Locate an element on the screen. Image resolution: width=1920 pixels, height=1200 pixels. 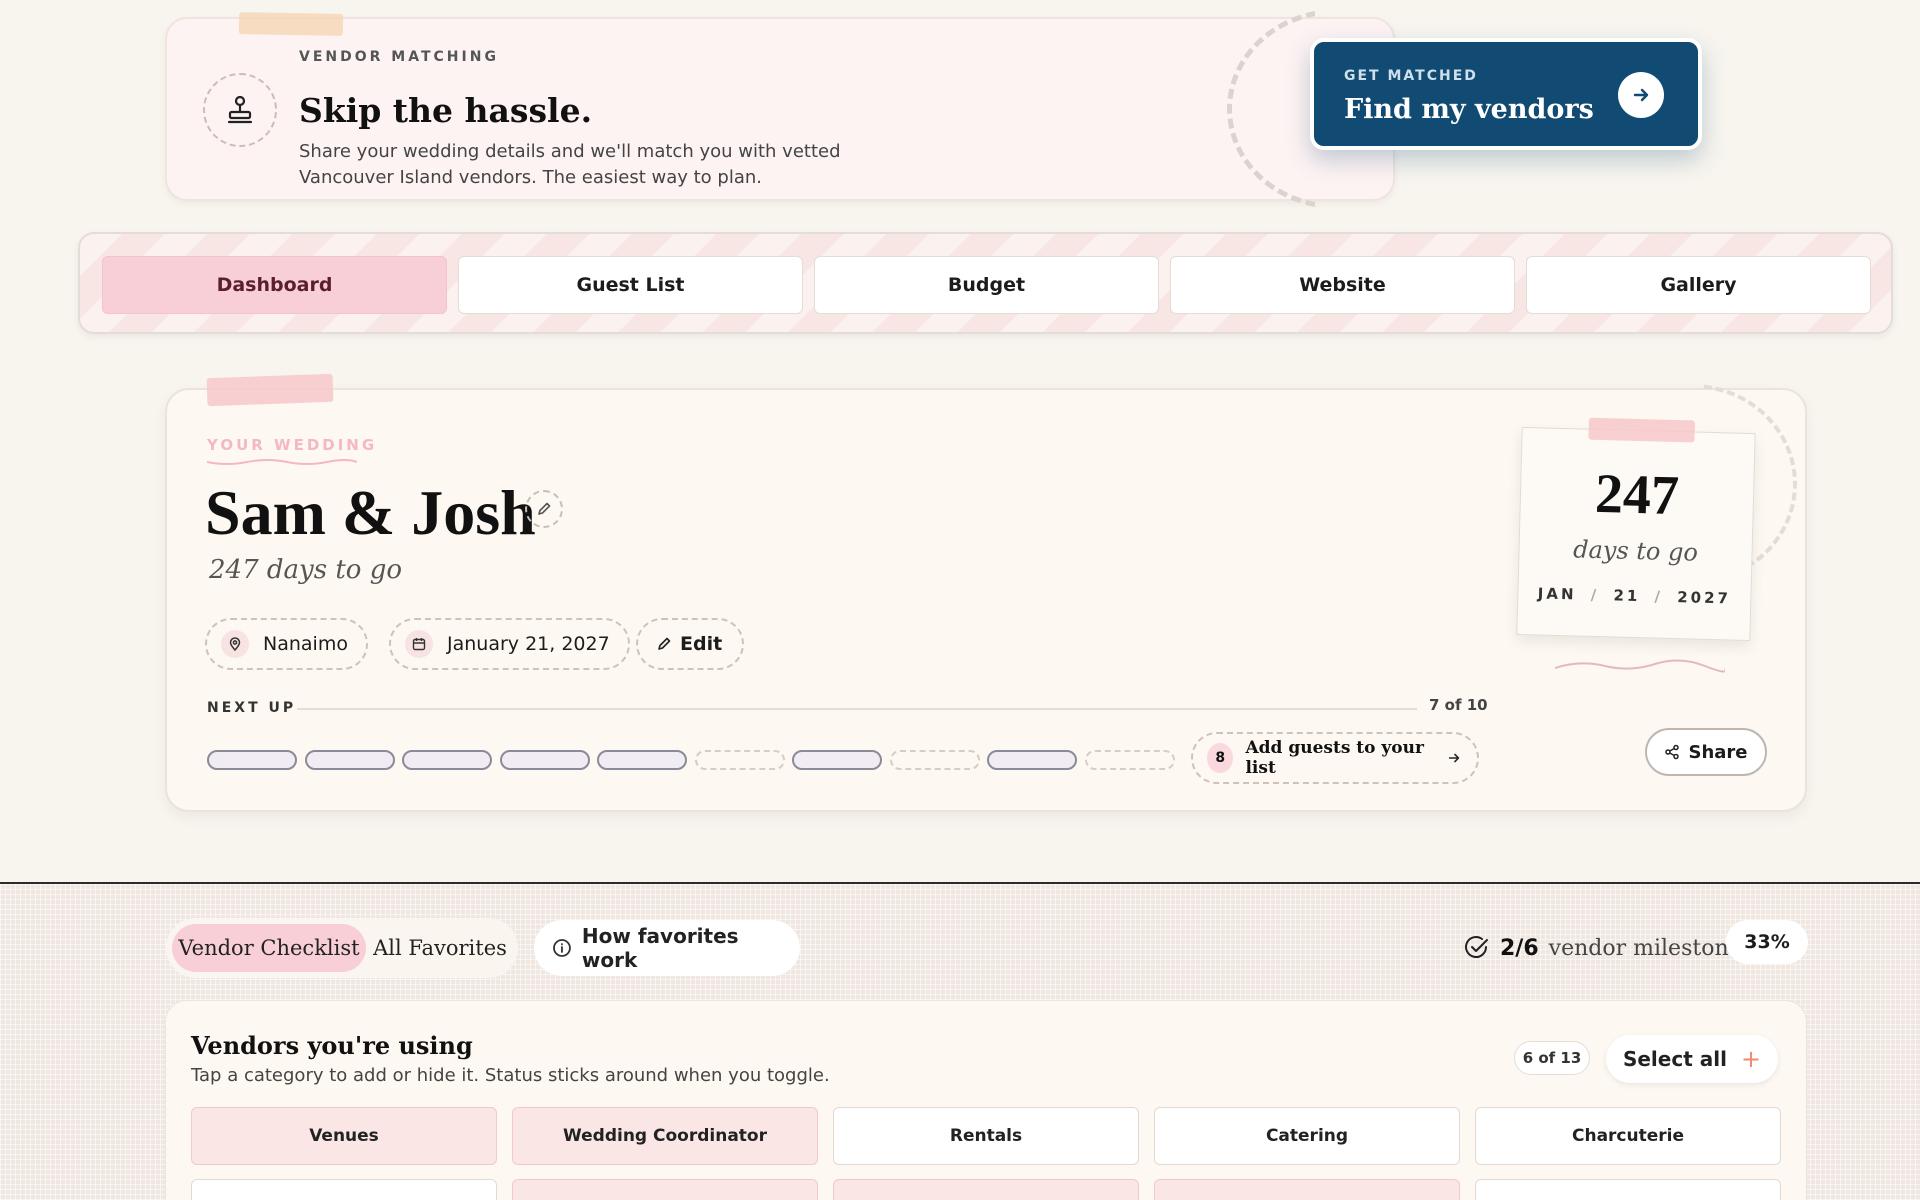
share-label: Share is located at coordinates (1718, 752).